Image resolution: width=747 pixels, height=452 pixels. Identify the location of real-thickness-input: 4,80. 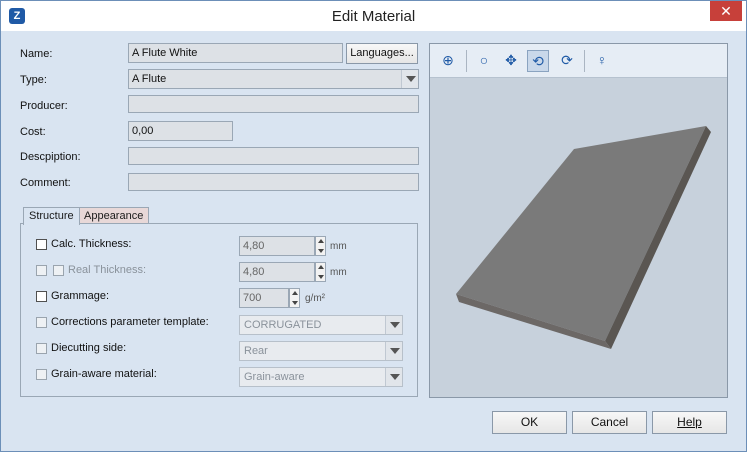
(277, 272).